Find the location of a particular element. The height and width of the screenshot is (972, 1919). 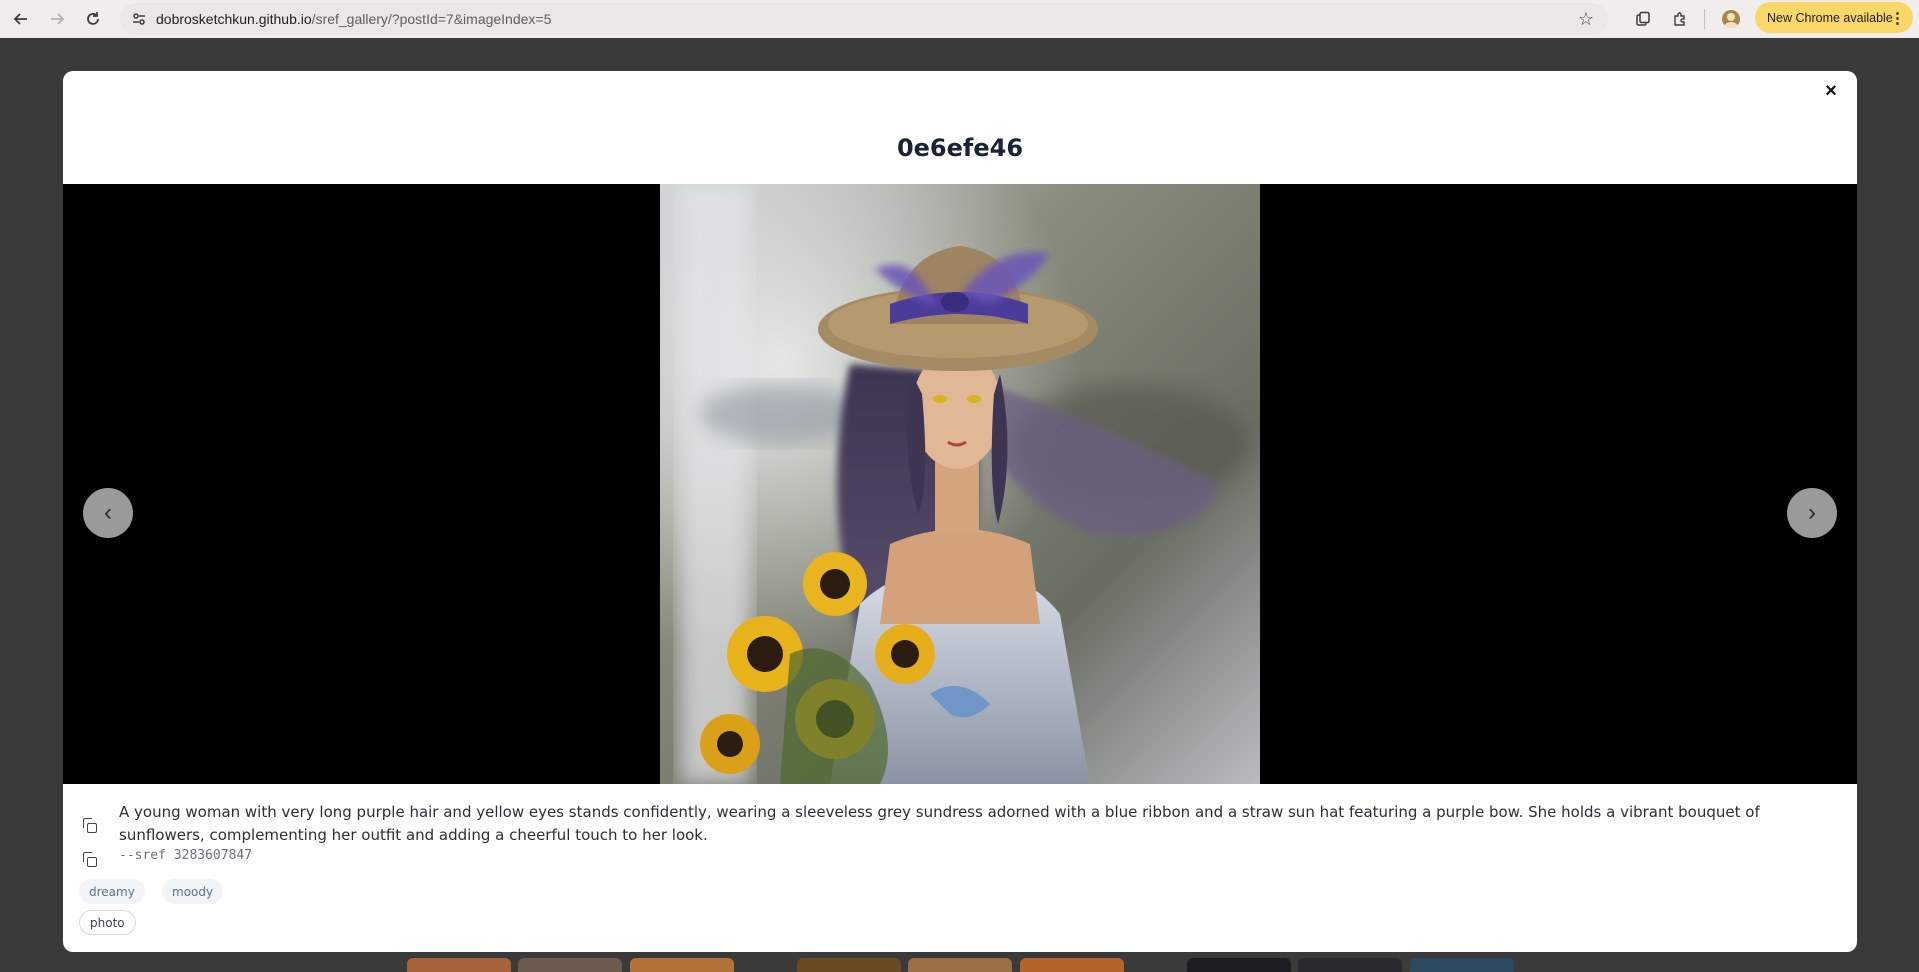

tag-dreamy: dreamy is located at coordinates (112, 891).